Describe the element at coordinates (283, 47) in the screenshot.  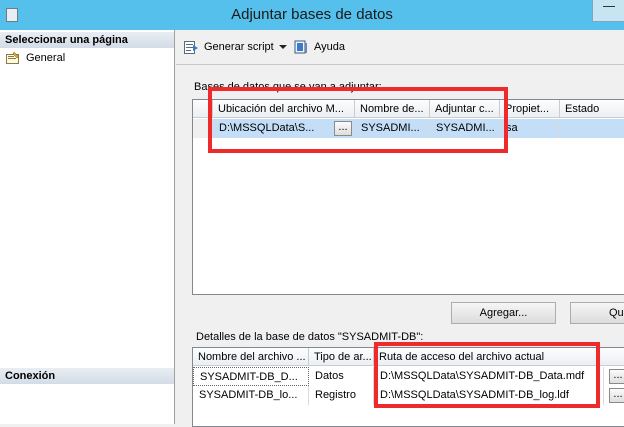
I see `chevron-down-icon` at that location.